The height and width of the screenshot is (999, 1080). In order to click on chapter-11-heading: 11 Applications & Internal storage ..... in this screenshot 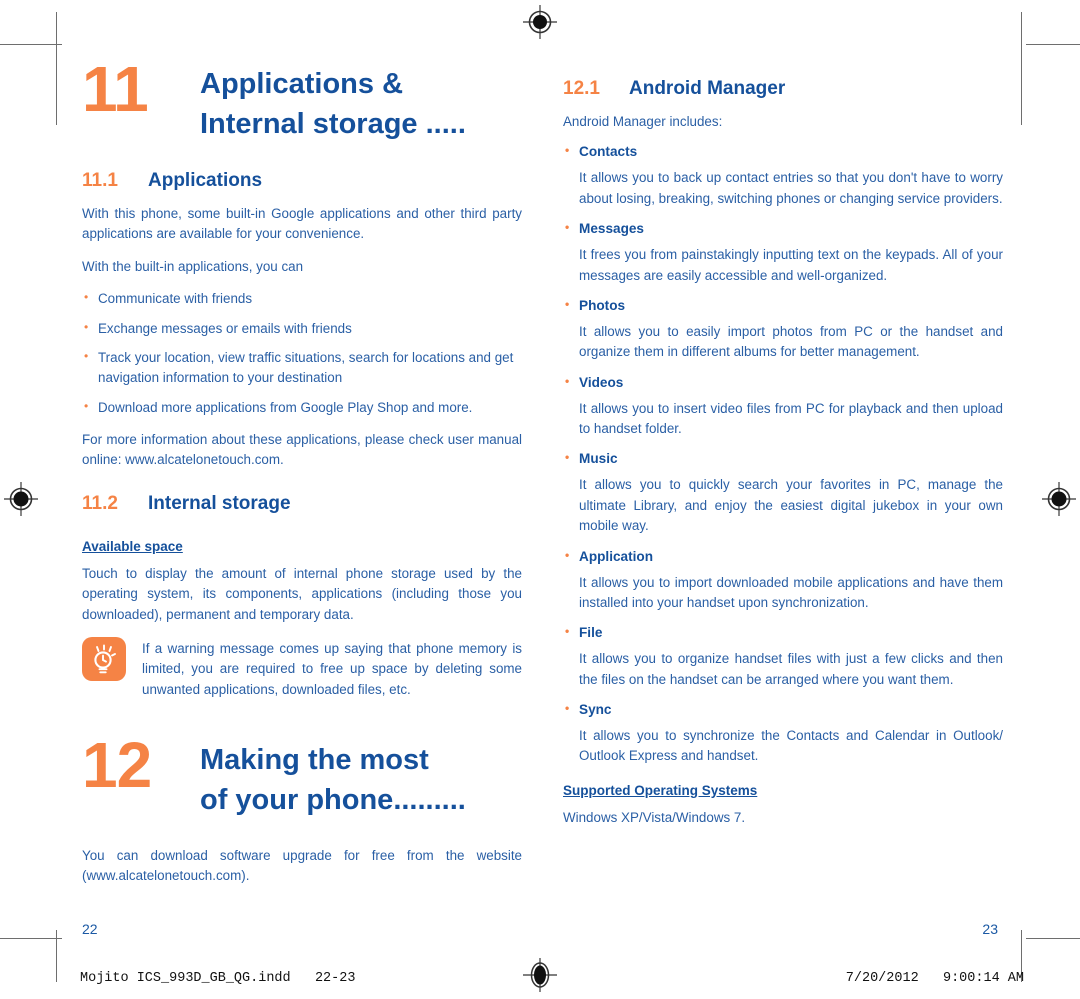, I will do `click(302, 98)`.